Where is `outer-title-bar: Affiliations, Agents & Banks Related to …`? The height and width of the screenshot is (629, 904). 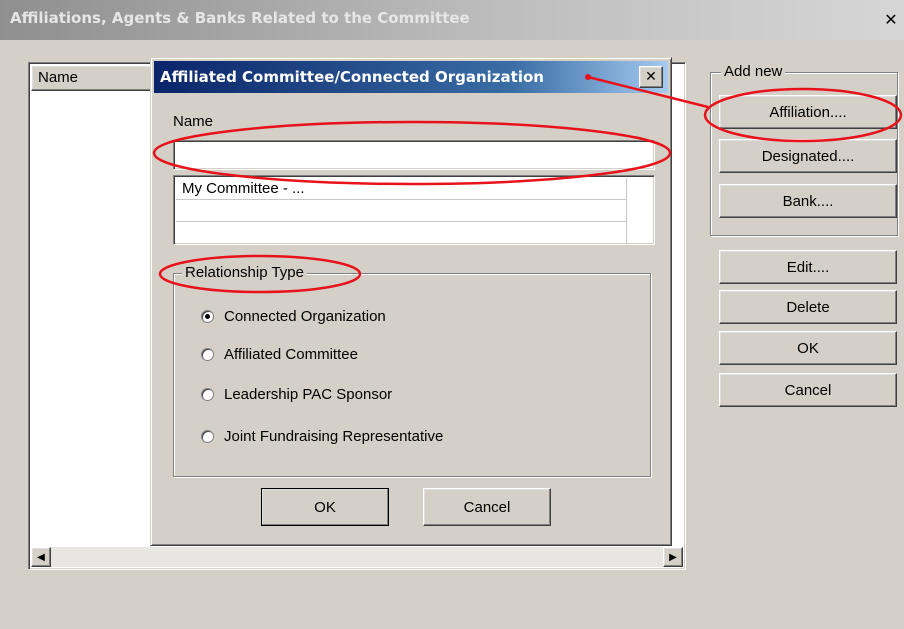 outer-title-bar: Affiliations, Agents & Banks Related to … is located at coordinates (452, 20).